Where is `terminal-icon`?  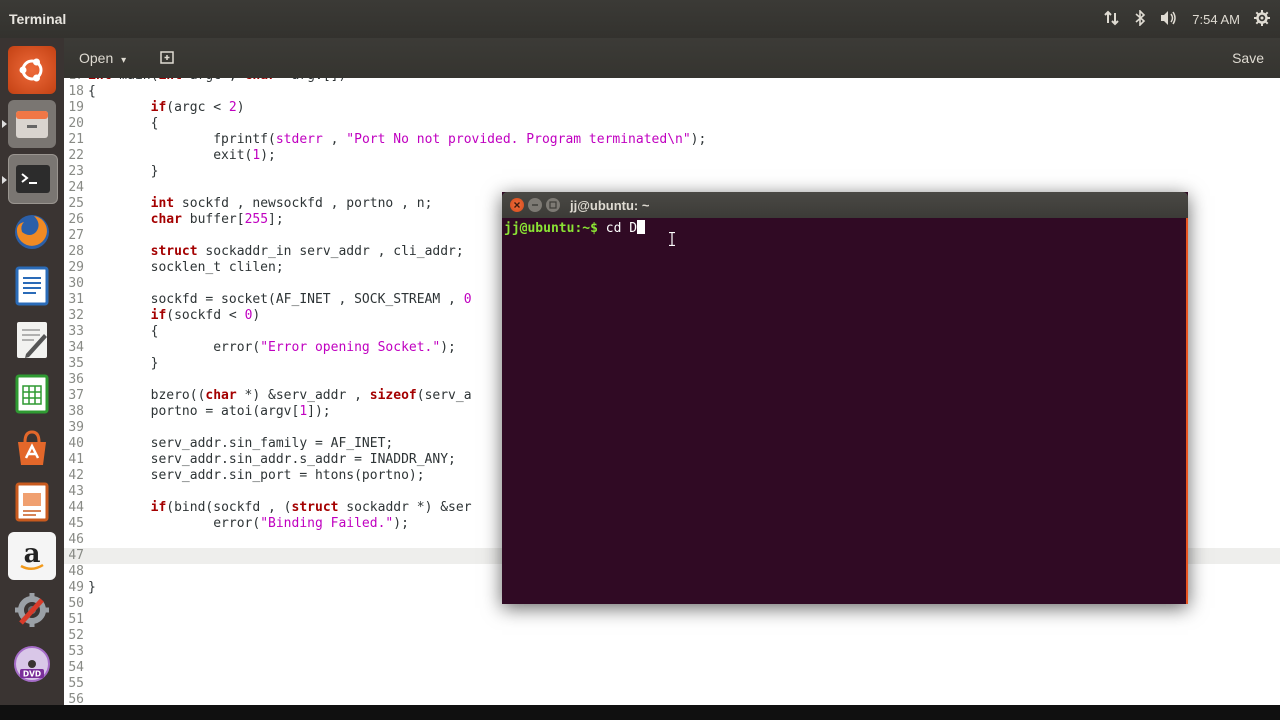
terminal-icon is located at coordinates (33, 179).